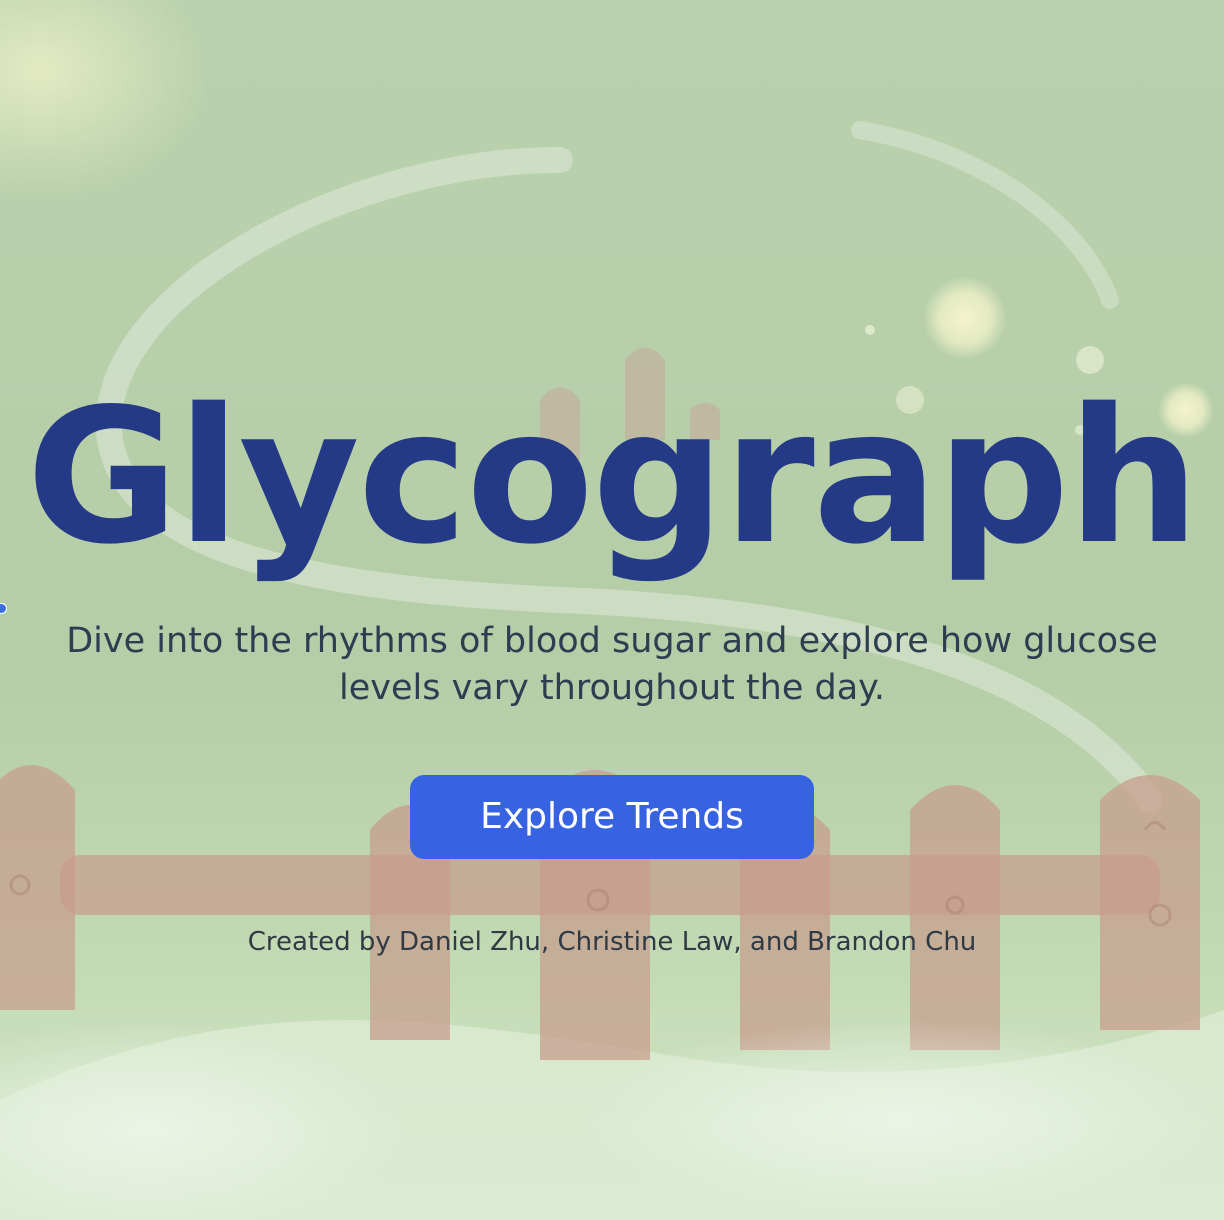  I want to click on explore-trends-button: Explore Trends, so click(612, 817).